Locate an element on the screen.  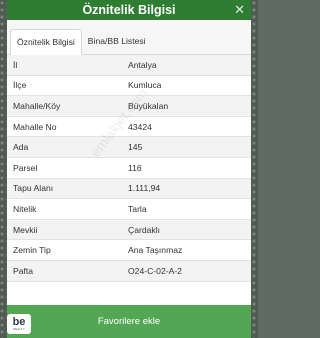
row-label: İlçe is located at coordinates (20, 85).